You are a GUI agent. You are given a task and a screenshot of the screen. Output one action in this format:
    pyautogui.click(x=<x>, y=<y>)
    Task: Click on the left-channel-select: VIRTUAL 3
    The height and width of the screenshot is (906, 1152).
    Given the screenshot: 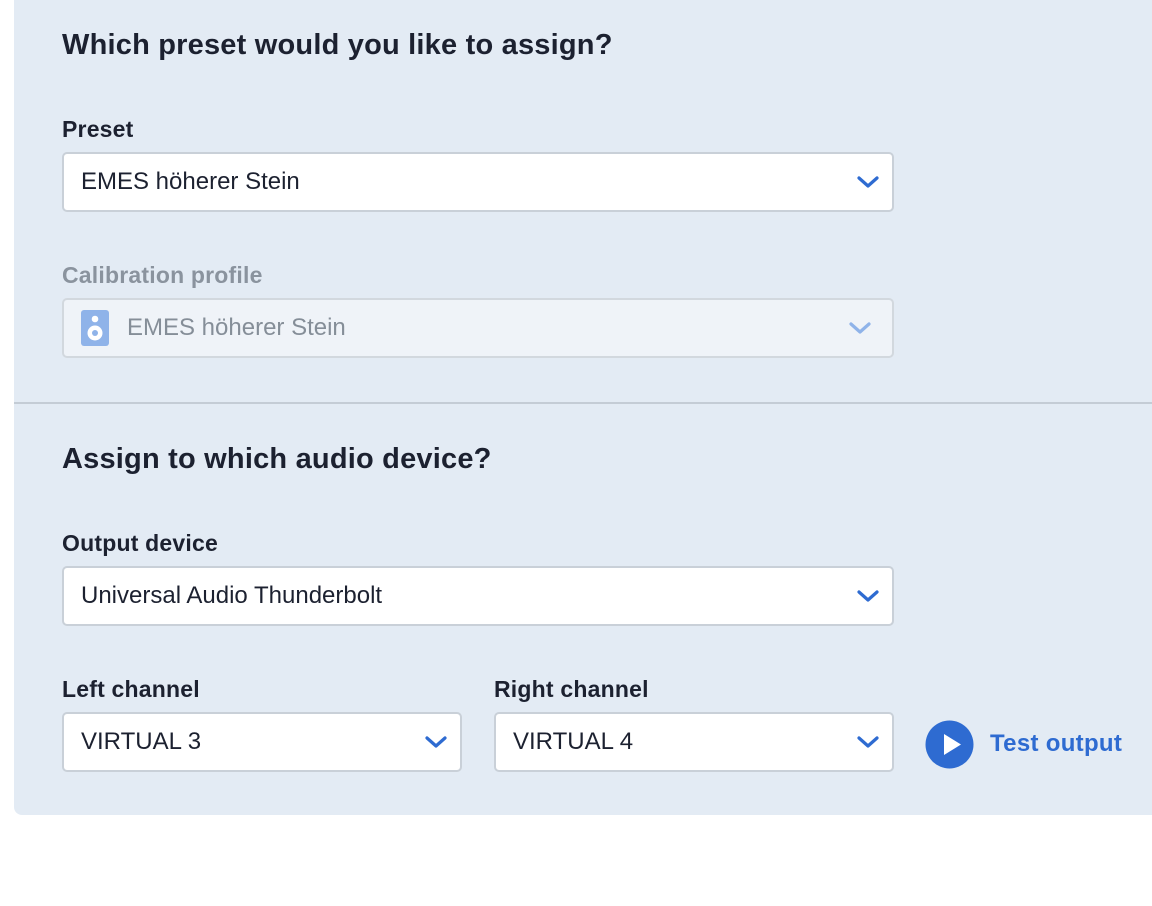 What is the action you would take?
    pyautogui.click(x=262, y=742)
    